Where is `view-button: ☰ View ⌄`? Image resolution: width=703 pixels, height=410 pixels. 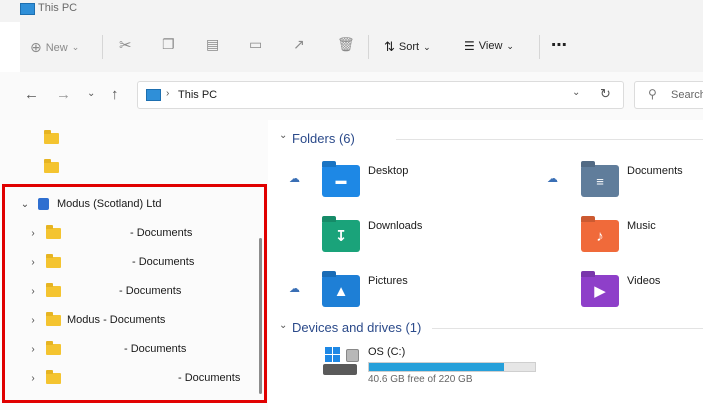
view-button: ☰ View ⌄ is located at coordinates (489, 46).